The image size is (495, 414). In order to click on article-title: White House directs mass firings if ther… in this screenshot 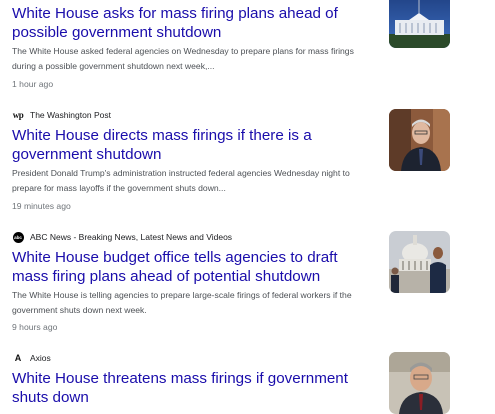, I will do `click(193, 145)`.